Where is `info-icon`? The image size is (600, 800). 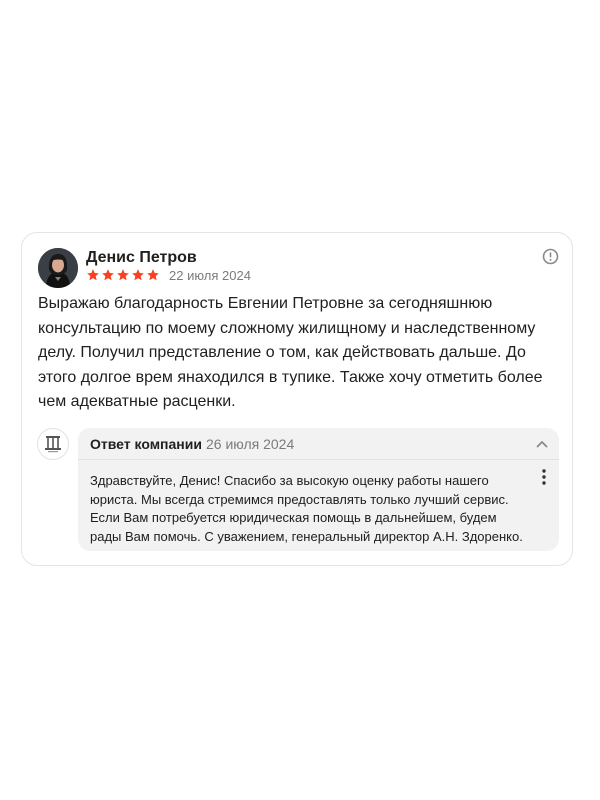 info-icon is located at coordinates (550, 256).